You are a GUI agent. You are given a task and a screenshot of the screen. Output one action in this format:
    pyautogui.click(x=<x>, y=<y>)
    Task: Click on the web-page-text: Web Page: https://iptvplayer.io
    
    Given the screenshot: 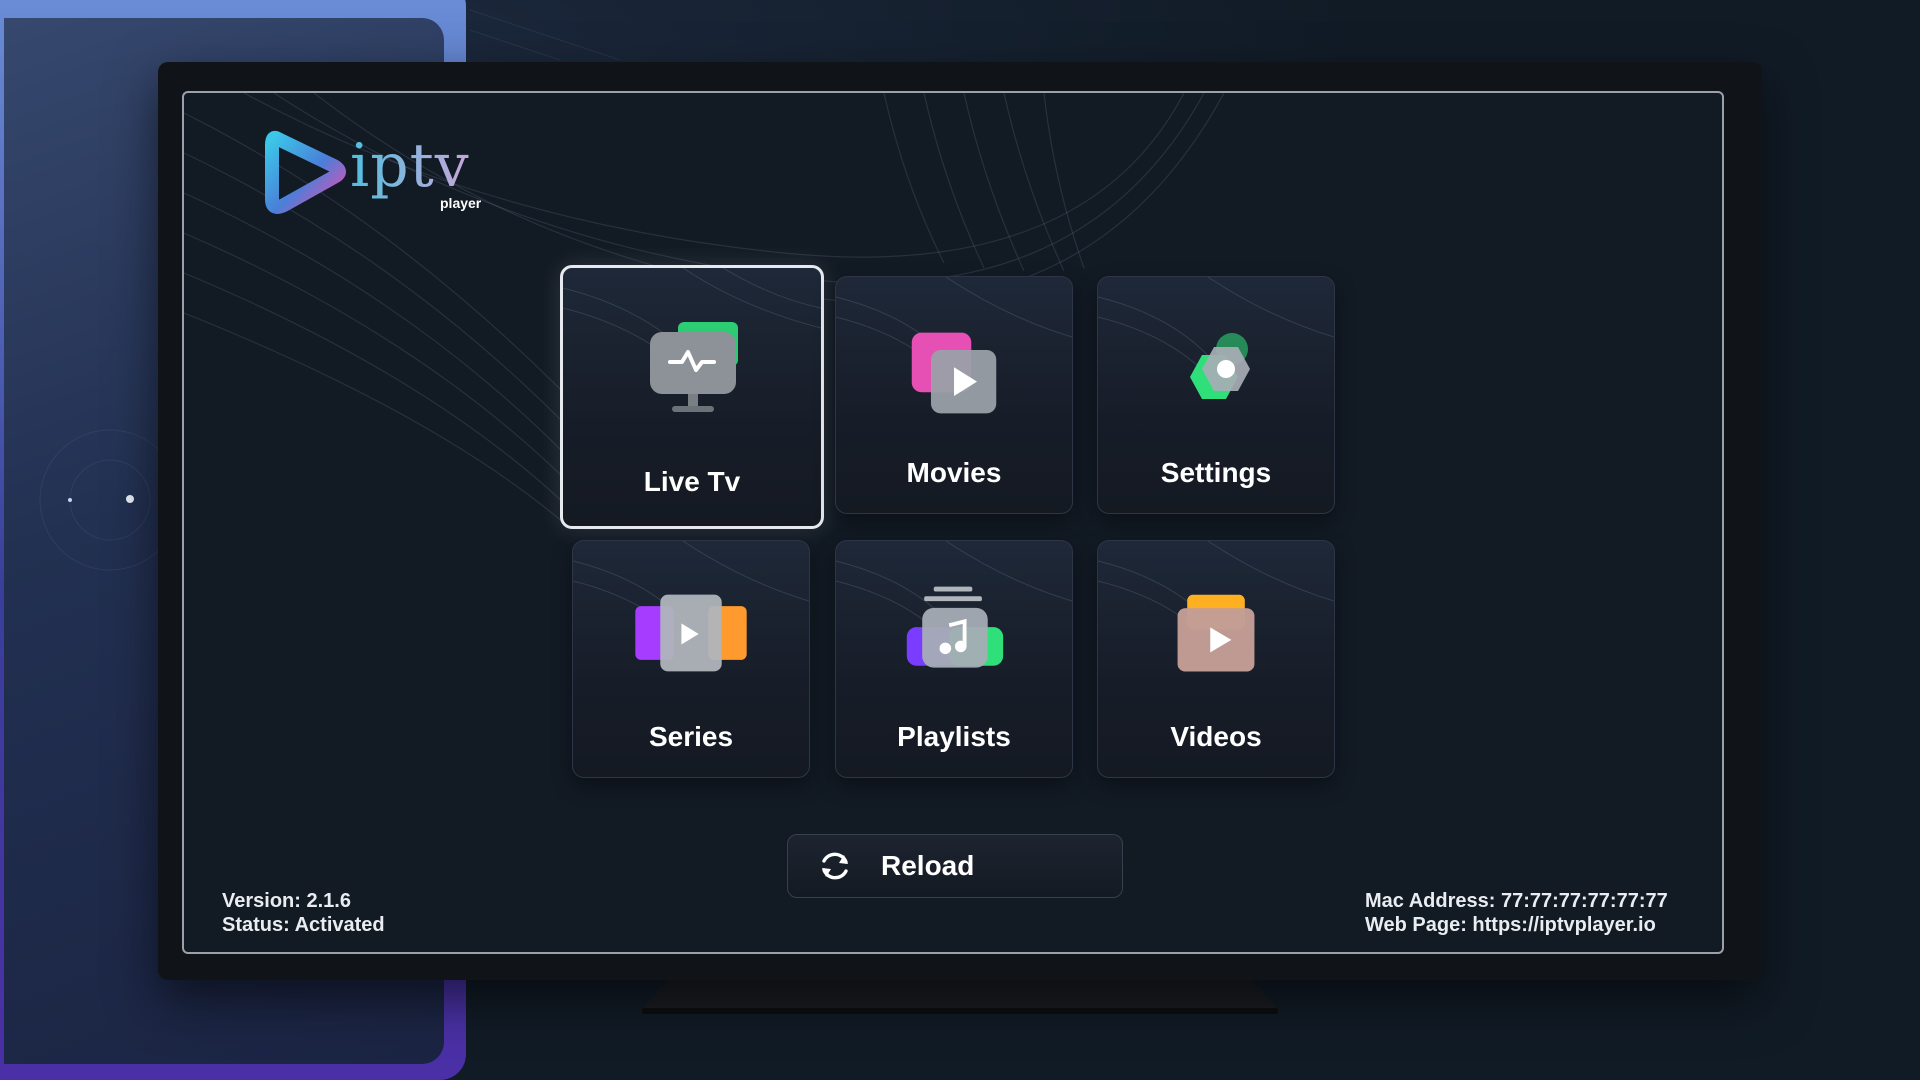 What is the action you would take?
    pyautogui.click(x=1510, y=925)
    